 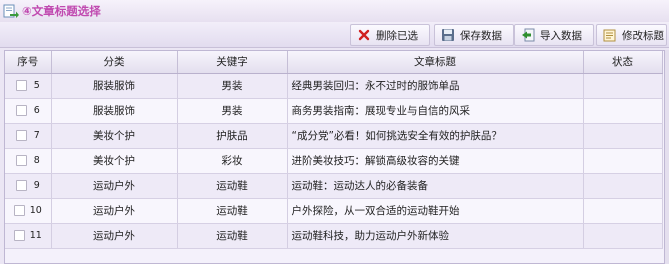 What do you see at coordinates (28, 236) in the screenshot?
I see `index-cell: 11` at bounding box center [28, 236].